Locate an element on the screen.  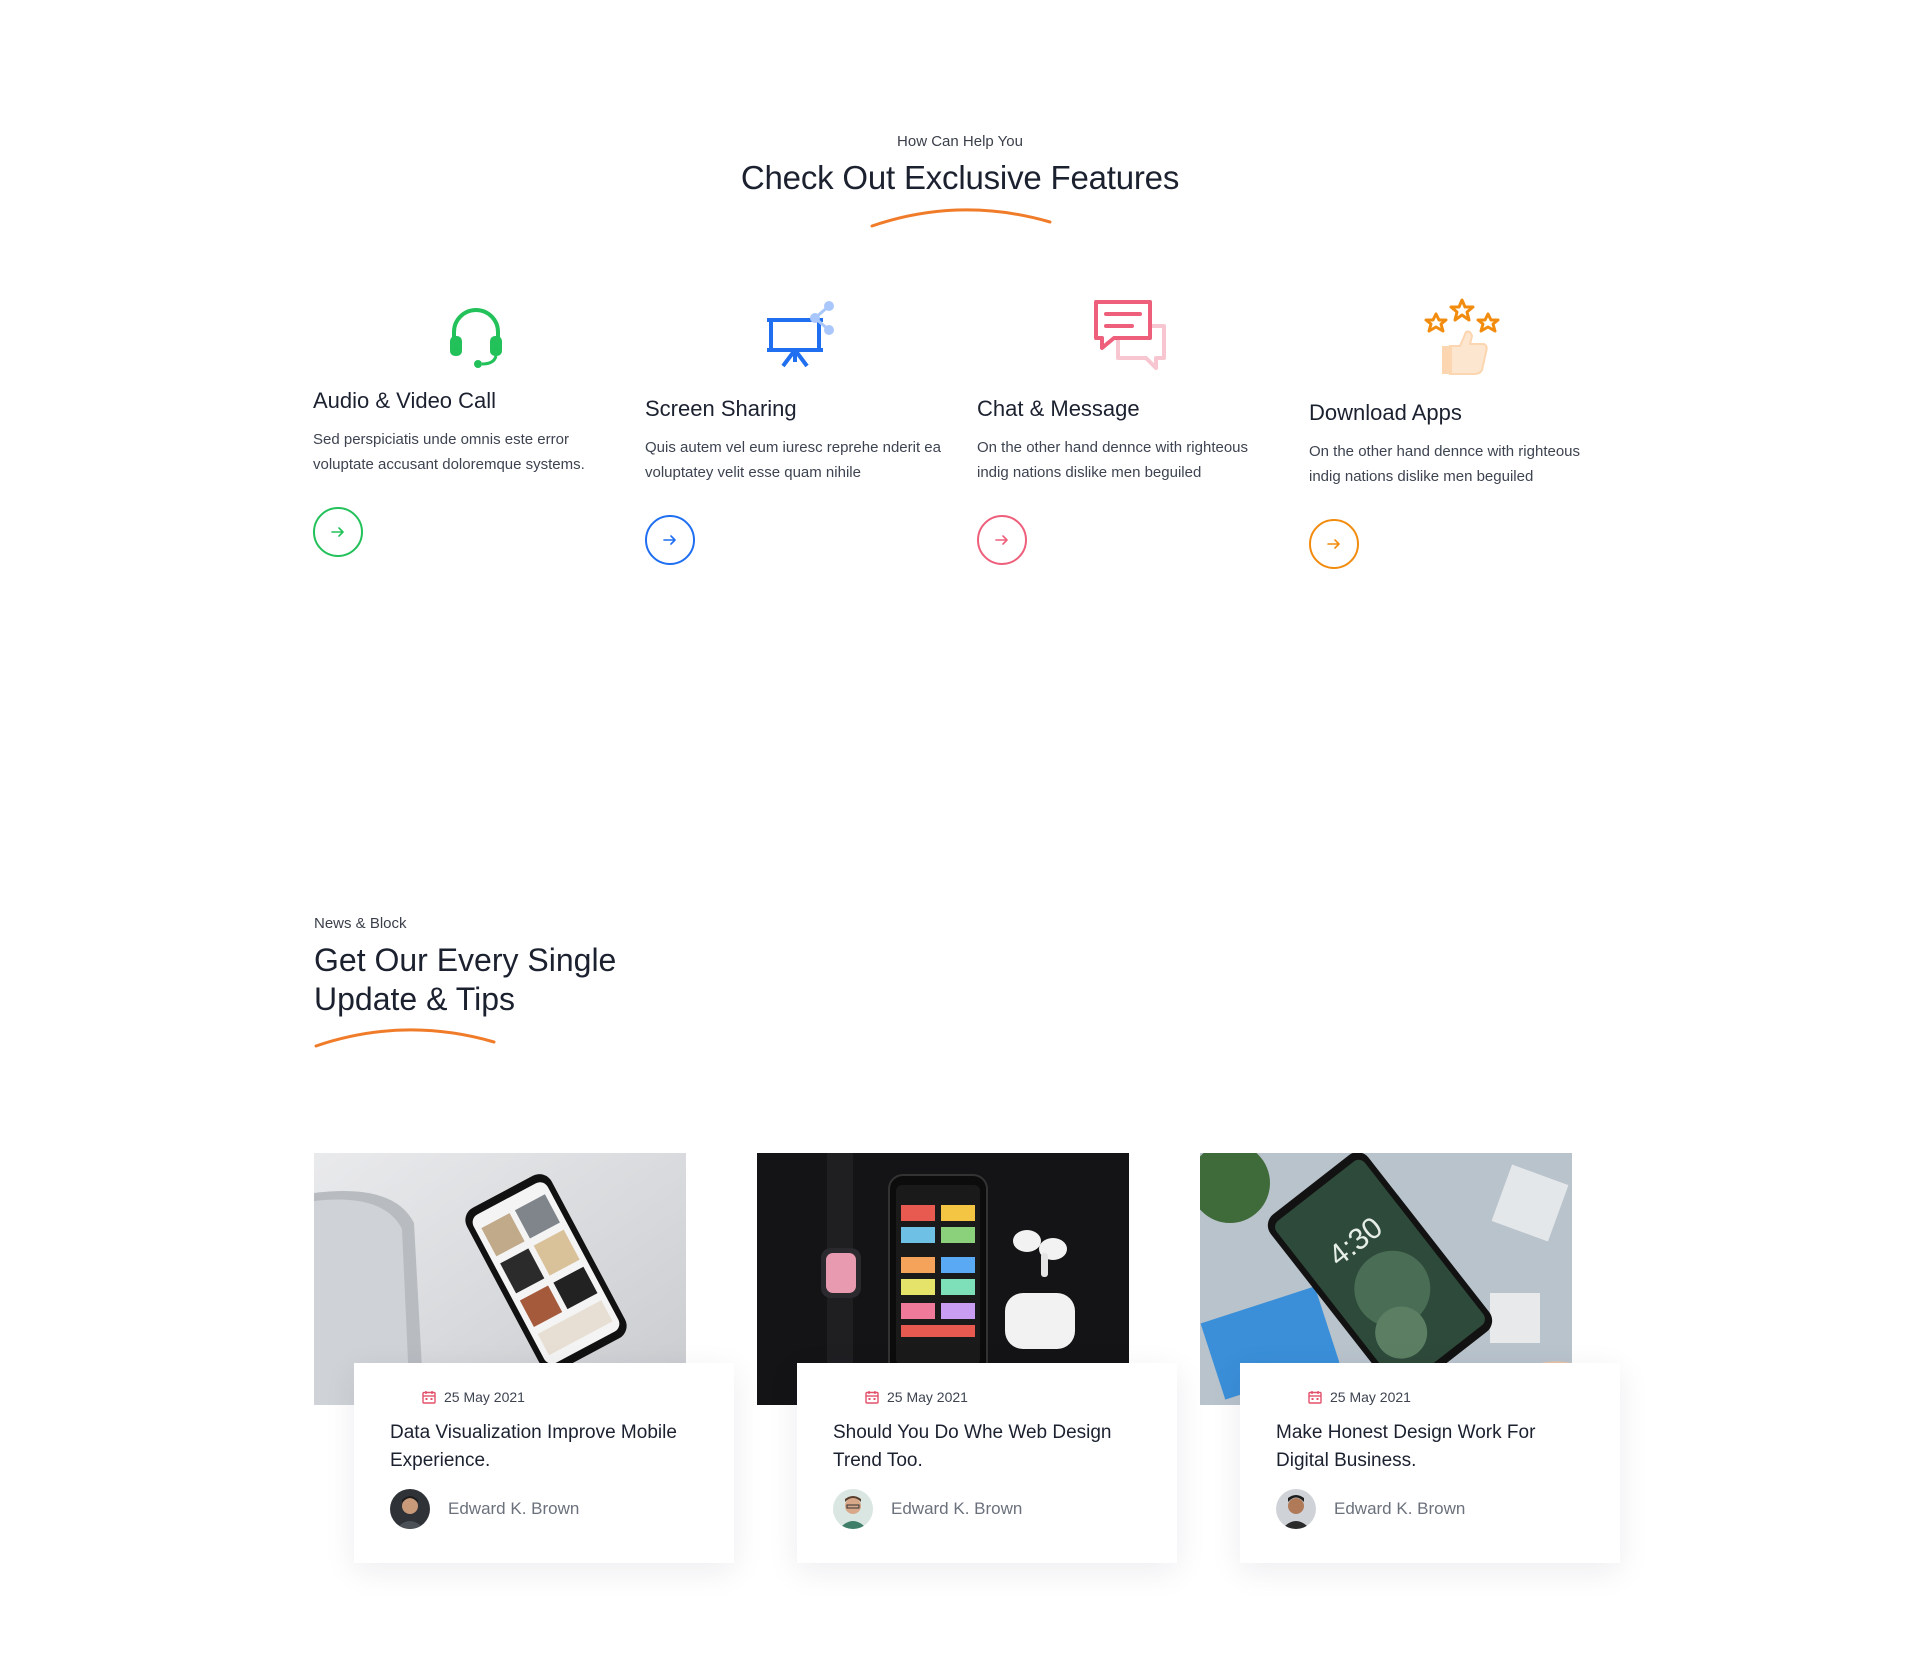
feature-title: Screen Sharing is located at coordinates (721, 408).